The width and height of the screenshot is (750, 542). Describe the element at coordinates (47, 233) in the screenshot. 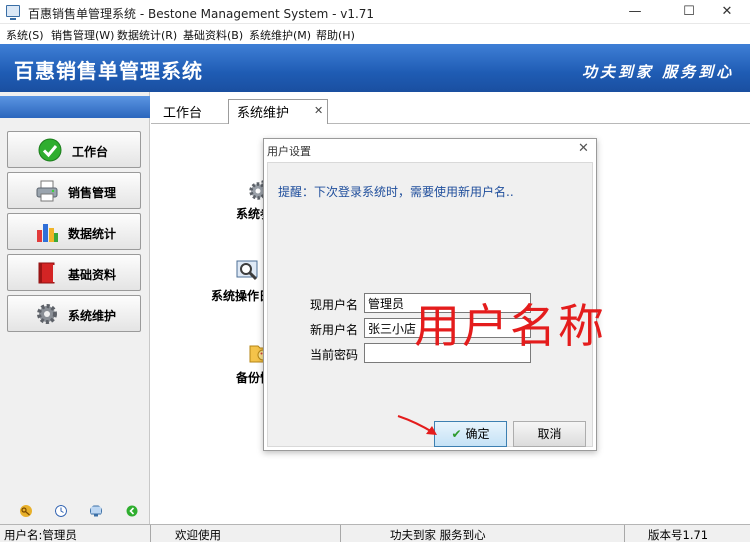

I see `bar-chart-icon` at that location.